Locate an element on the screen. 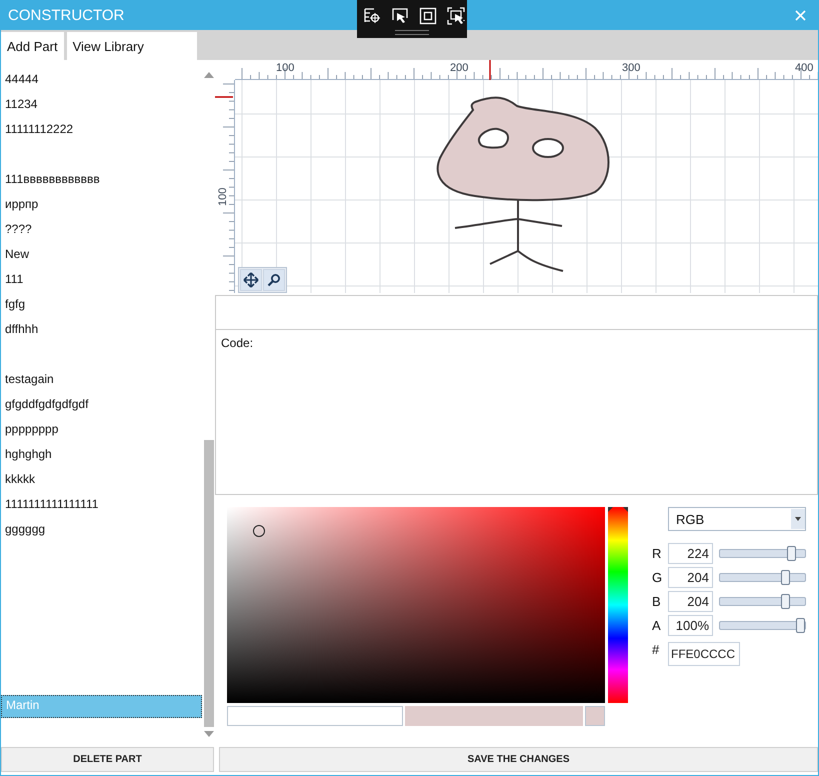 This screenshot has width=819, height=776. scroll-up-icon is located at coordinates (209, 75).